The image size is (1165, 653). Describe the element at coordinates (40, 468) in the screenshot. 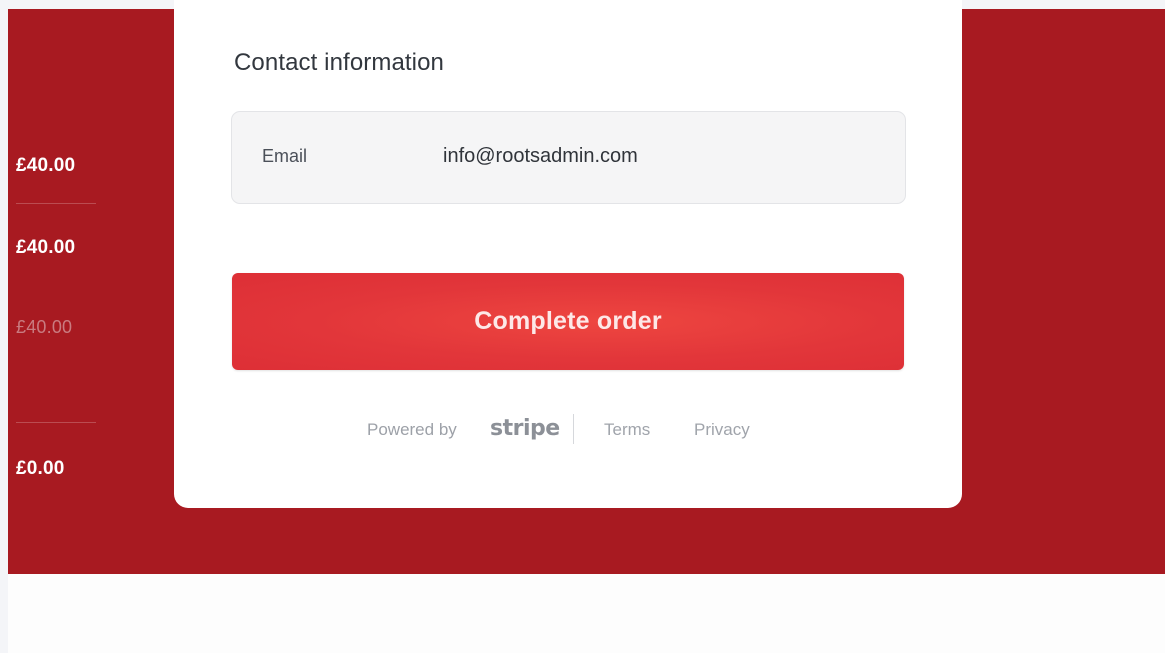

I see `summary-amount-due: £0.00` at that location.